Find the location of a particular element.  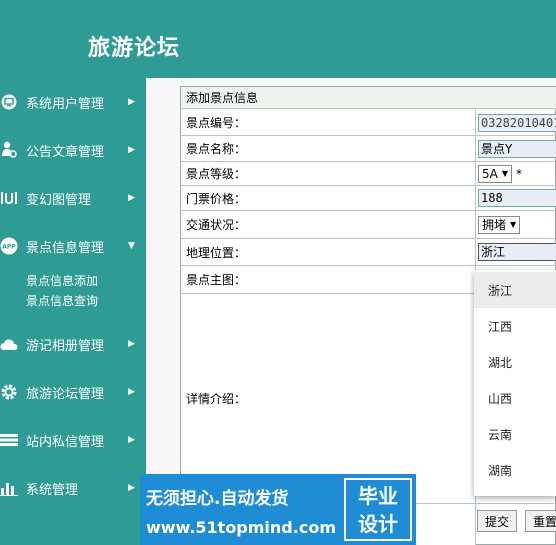

form-row-name: 景点名称： 景点Y is located at coordinates (368, 149).